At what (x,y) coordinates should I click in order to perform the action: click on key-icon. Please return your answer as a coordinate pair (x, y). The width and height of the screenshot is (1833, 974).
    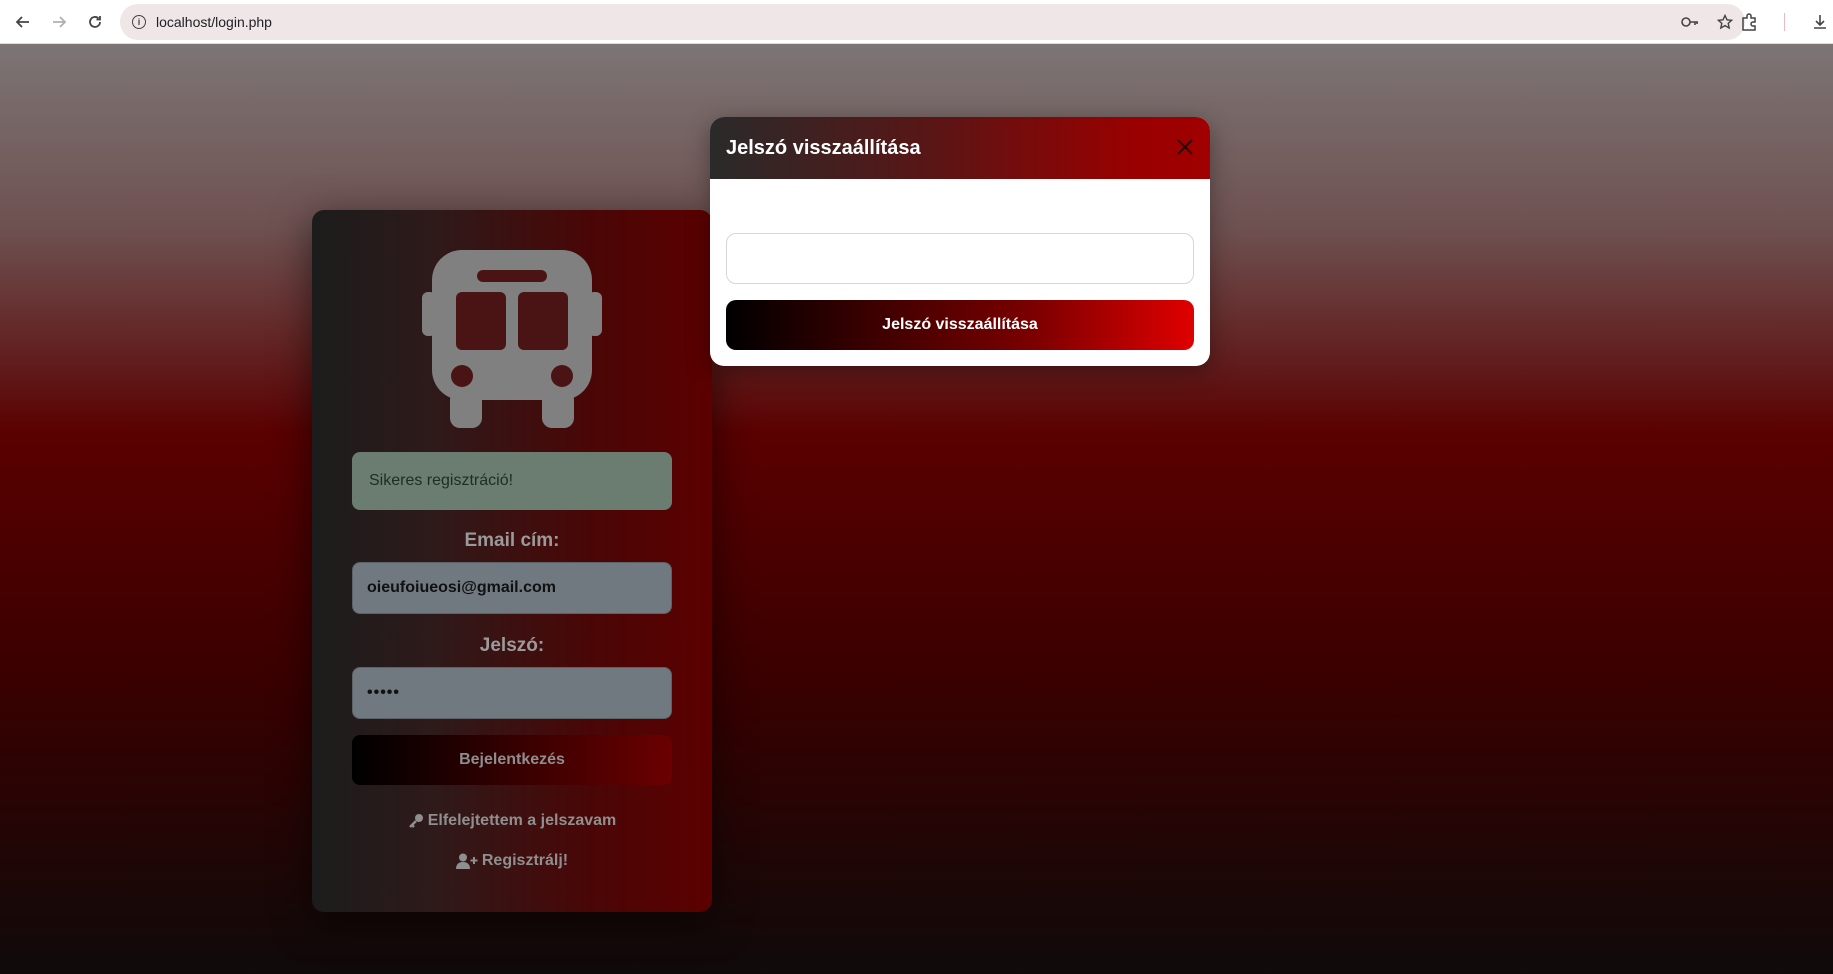
    Looking at the image, I should click on (415, 821).